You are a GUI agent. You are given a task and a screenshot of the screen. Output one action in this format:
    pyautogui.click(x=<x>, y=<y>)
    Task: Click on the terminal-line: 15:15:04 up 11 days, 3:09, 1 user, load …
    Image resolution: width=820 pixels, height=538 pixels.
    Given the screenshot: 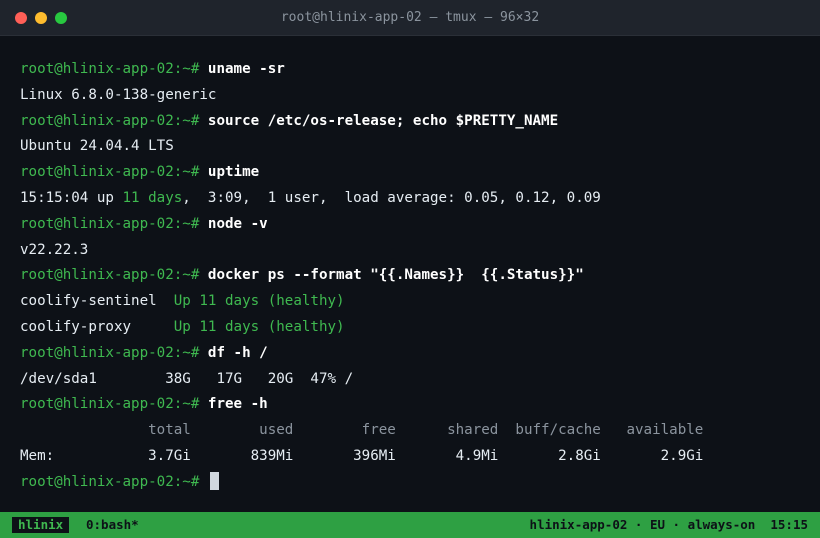 What is the action you would take?
    pyautogui.click(x=415, y=199)
    